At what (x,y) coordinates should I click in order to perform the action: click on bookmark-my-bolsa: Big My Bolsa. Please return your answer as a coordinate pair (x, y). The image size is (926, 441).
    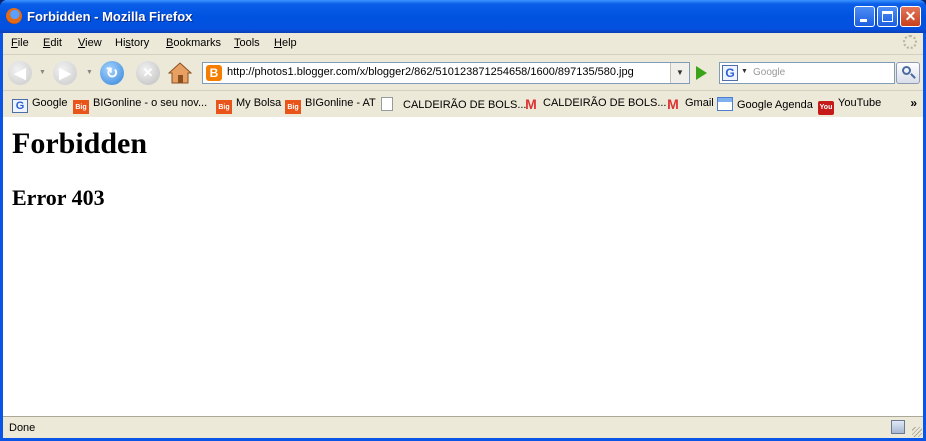
    Looking at the image, I should click on (248, 105).